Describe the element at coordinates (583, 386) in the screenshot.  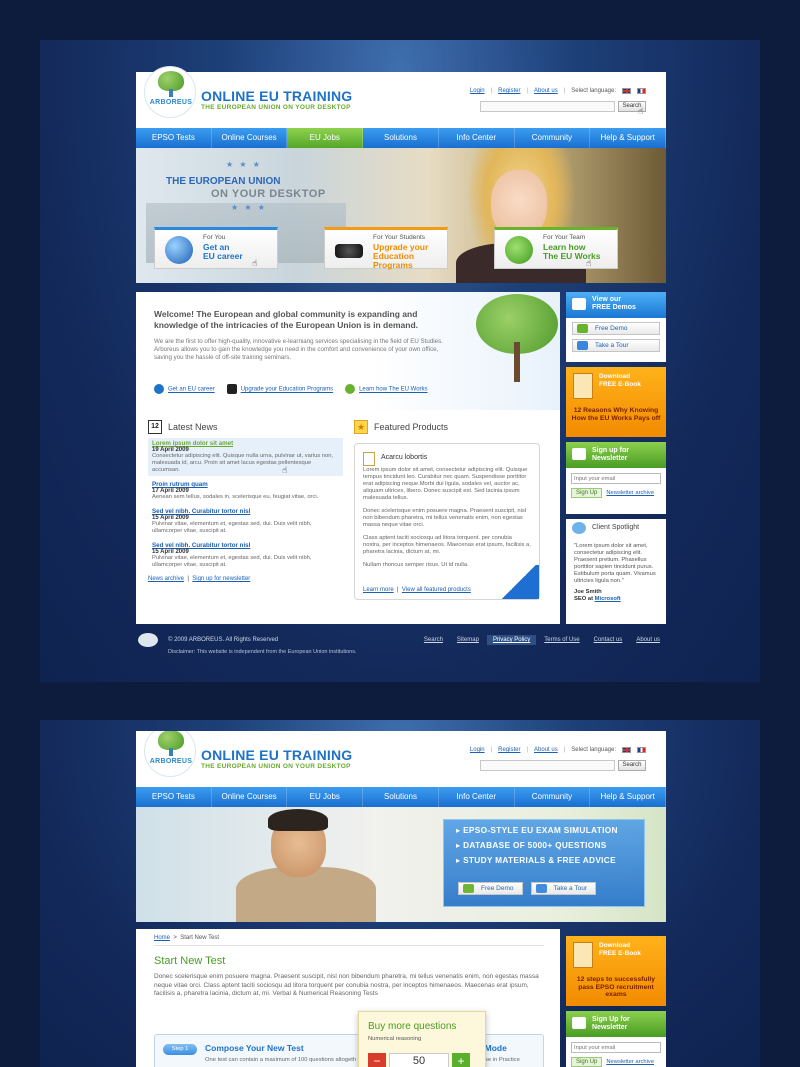
I see `ebook-icon` at that location.